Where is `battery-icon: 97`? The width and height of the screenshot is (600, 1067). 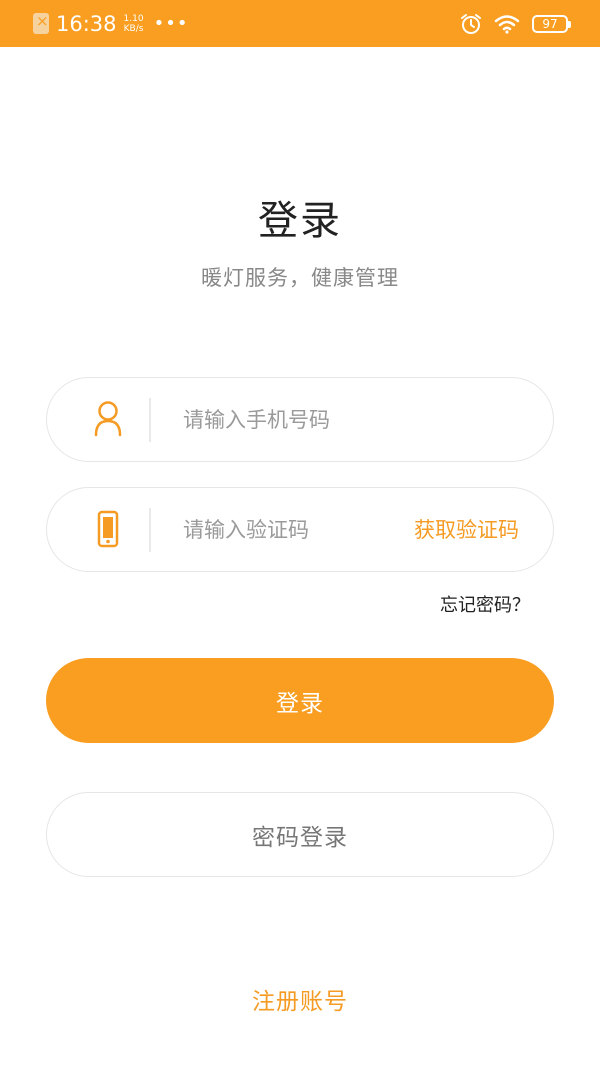 battery-icon: 97 is located at coordinates (551, 23).